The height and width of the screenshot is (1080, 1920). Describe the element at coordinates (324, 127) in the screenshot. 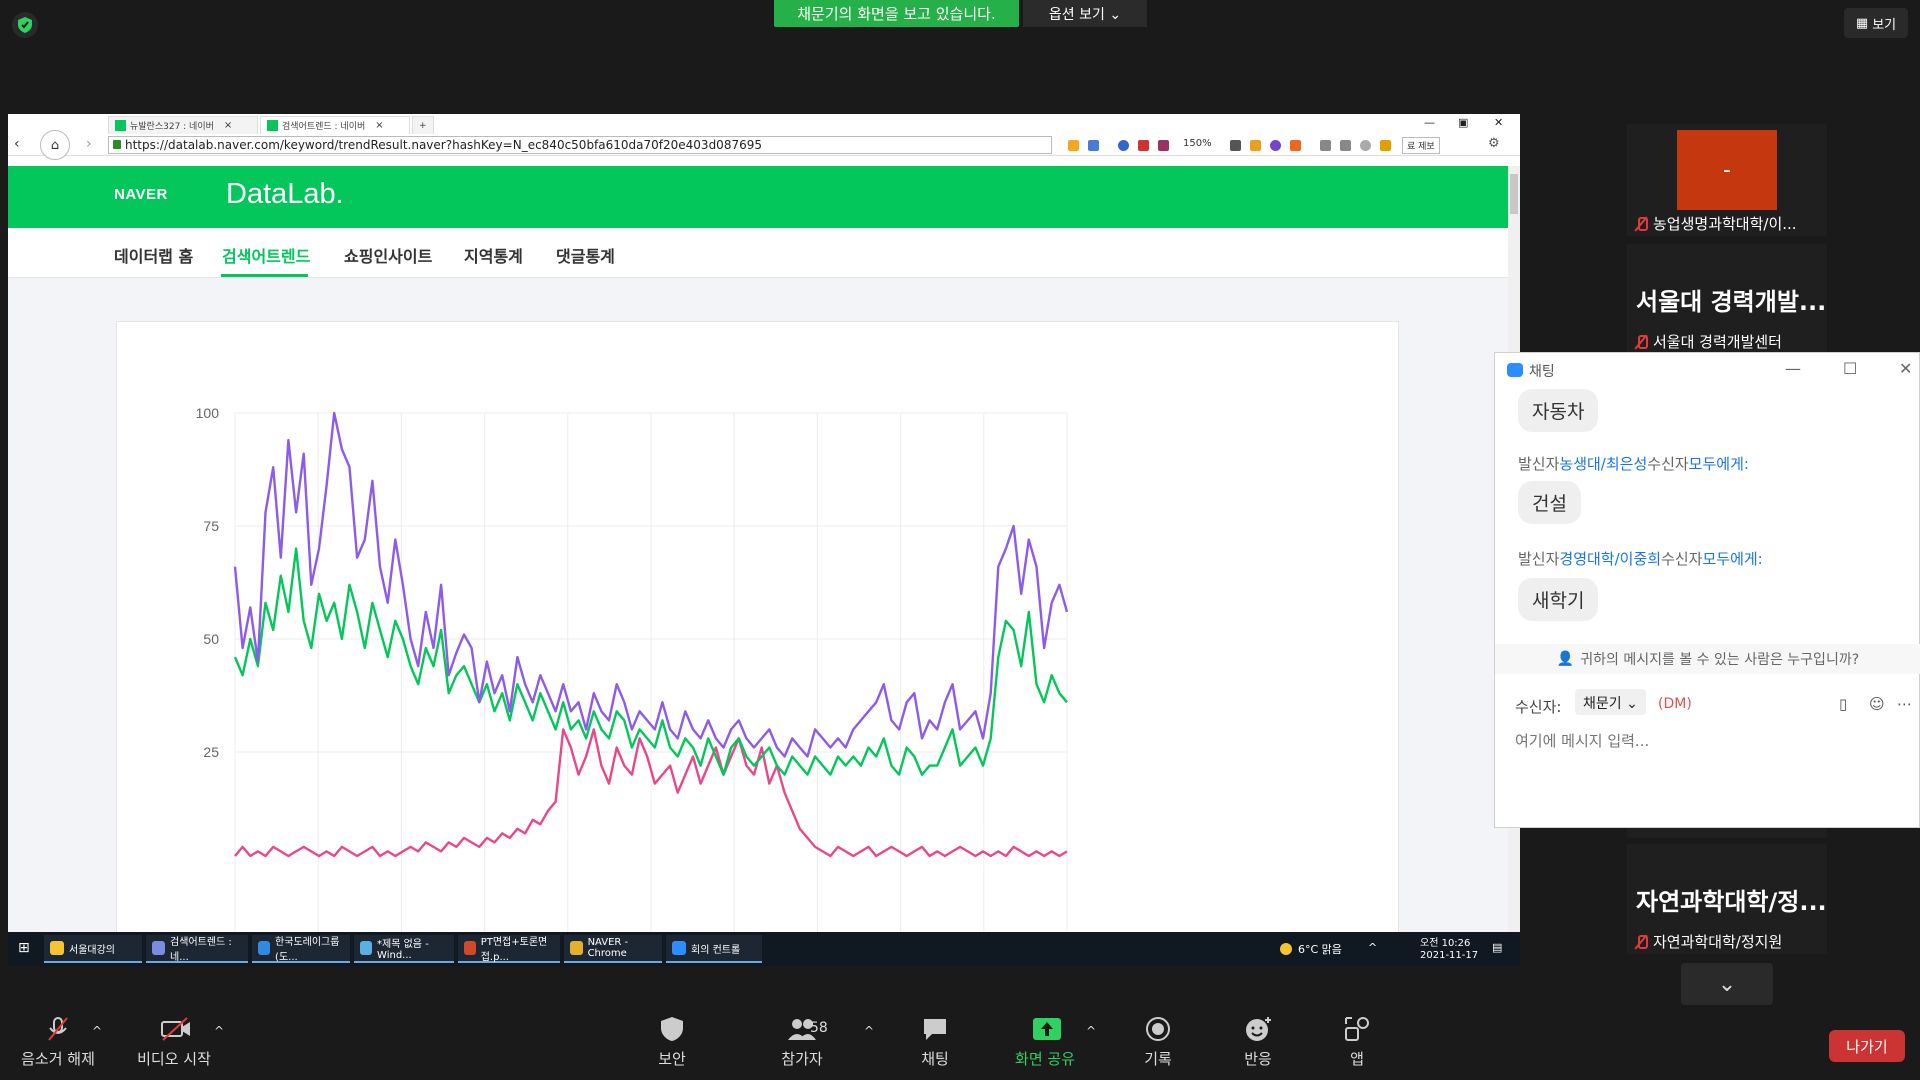

I see `tab-label: 검색어트렌드 : 네이버` at that location.